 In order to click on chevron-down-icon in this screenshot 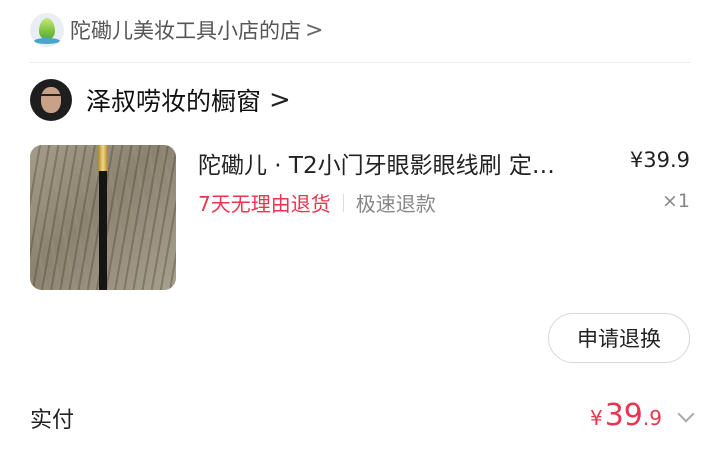, I will do `click(686, 414)`.